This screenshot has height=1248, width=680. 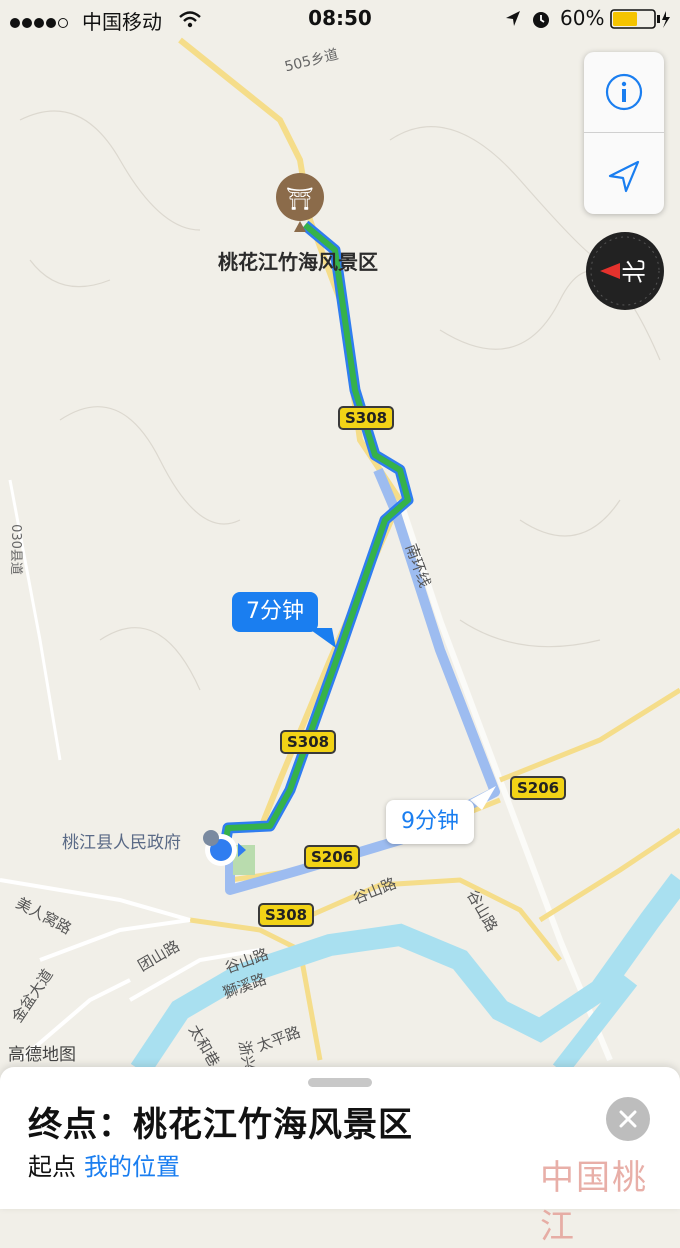 What do you see at coordinates (582, 18) in the screenshot?
I see `battery-percent: 60%` at bounding box center [582, 18].